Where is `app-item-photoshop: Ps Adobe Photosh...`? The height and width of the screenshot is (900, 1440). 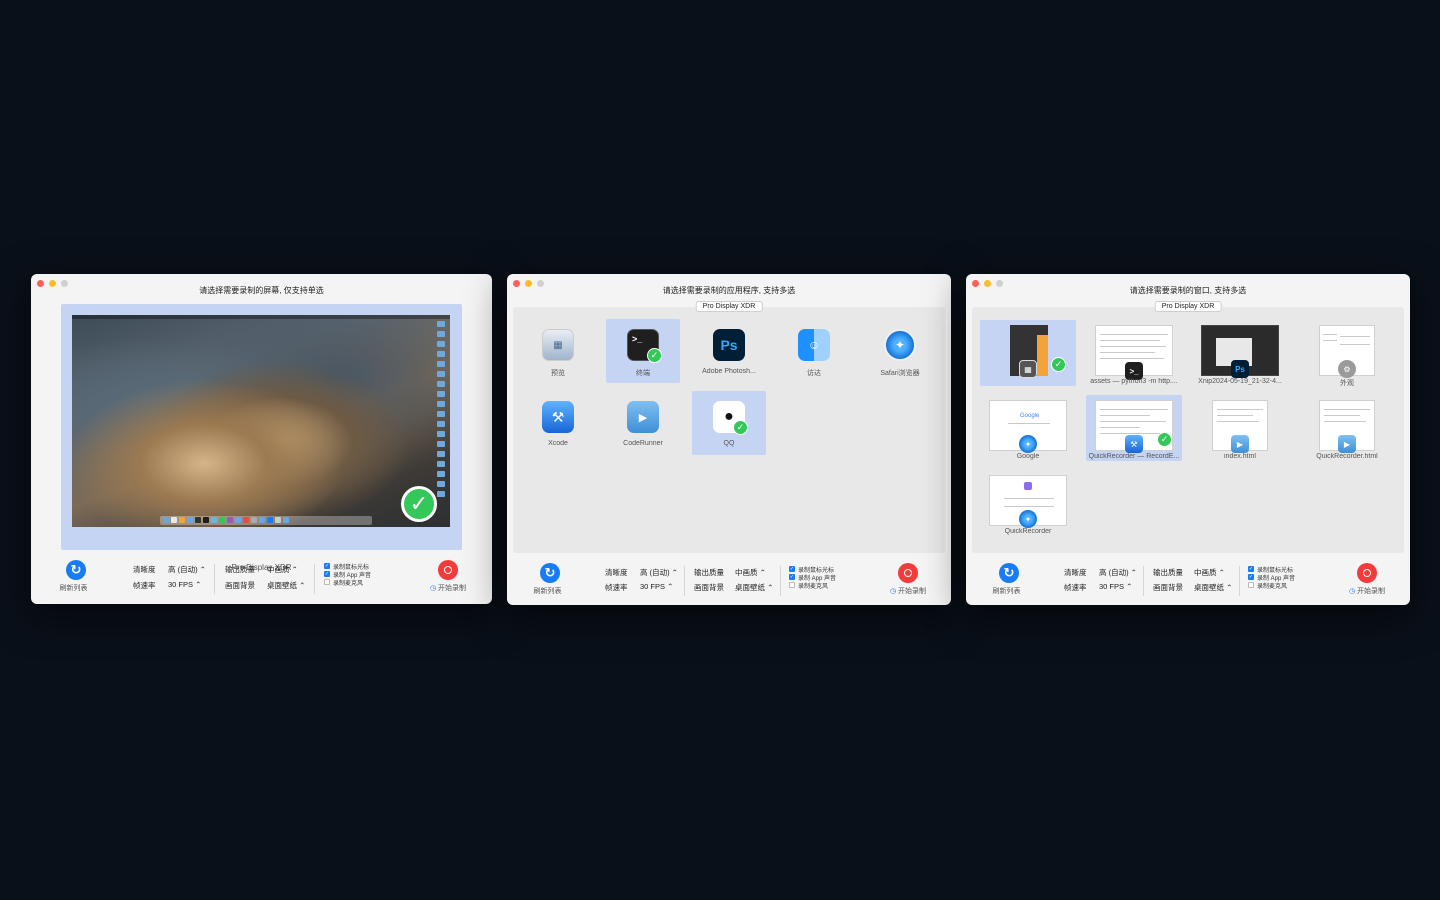
app-item-photoshop: Ps Adobe Photosh... is located at coordinates (729, 351).